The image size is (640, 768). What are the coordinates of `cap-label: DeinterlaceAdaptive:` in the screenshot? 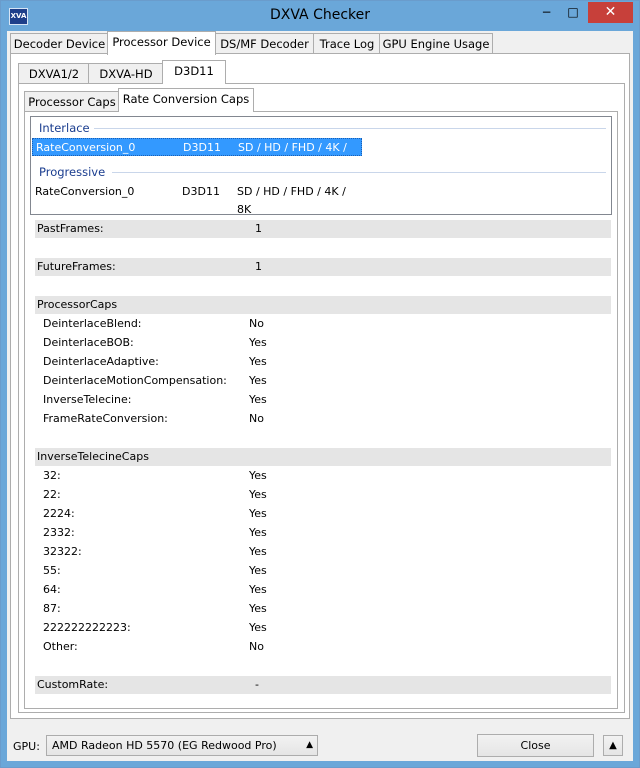 It's located at (101, 361).